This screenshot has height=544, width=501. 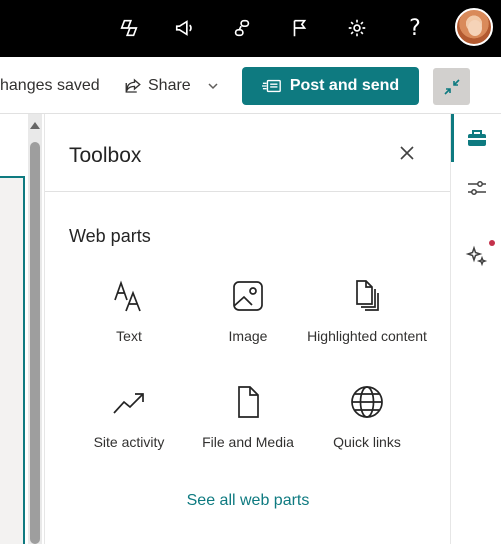 What do you see at coordinates (475, 329) in the screenshot?
I see `right-rail` at bounding box center [475, 329].